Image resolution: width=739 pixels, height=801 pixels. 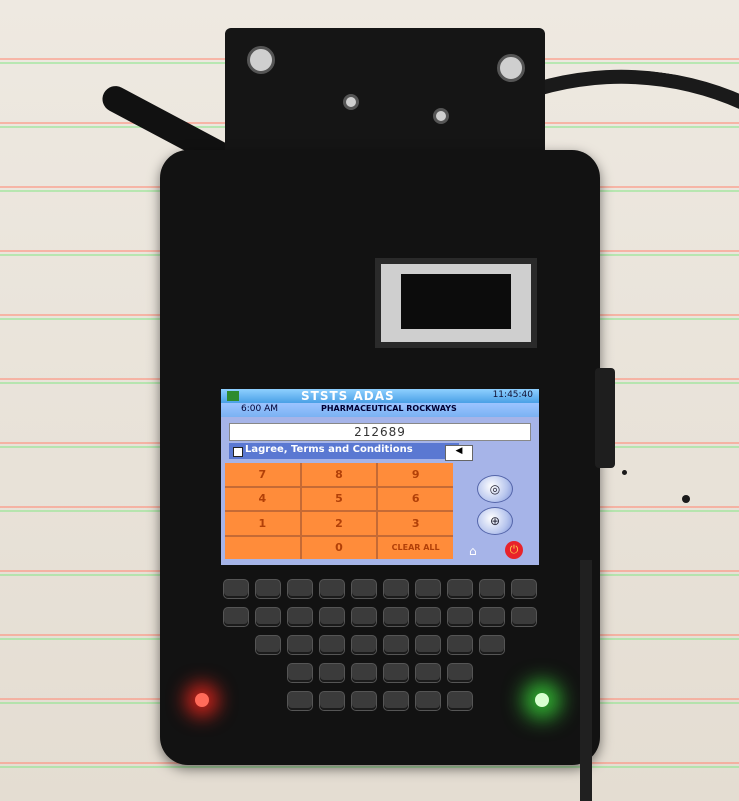 What do you see at coordinates (415, 523) in the screenshot?
I see `key-3: 3` at bounding box center [415, 523].